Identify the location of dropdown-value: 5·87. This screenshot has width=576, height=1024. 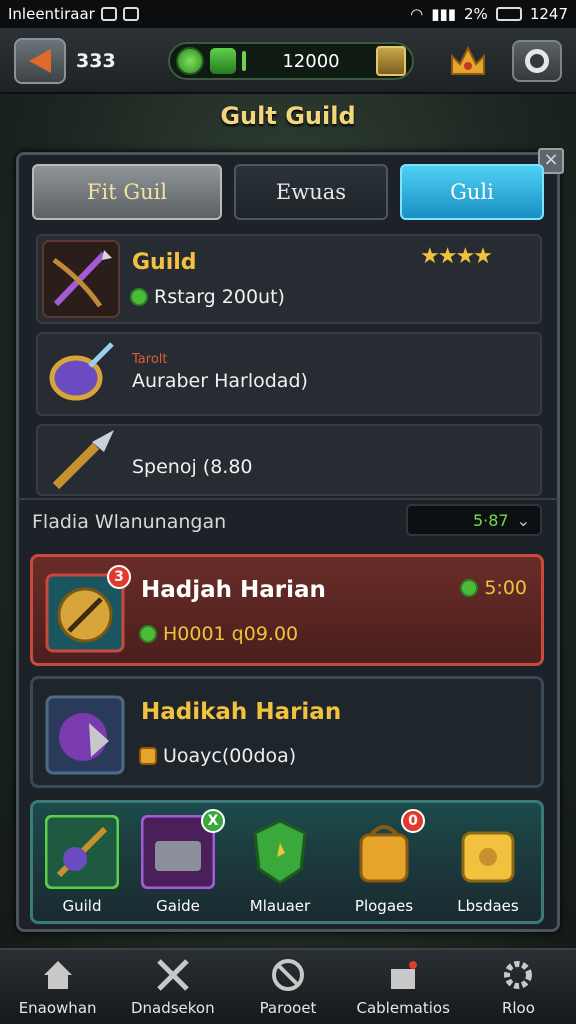
(490, 520).